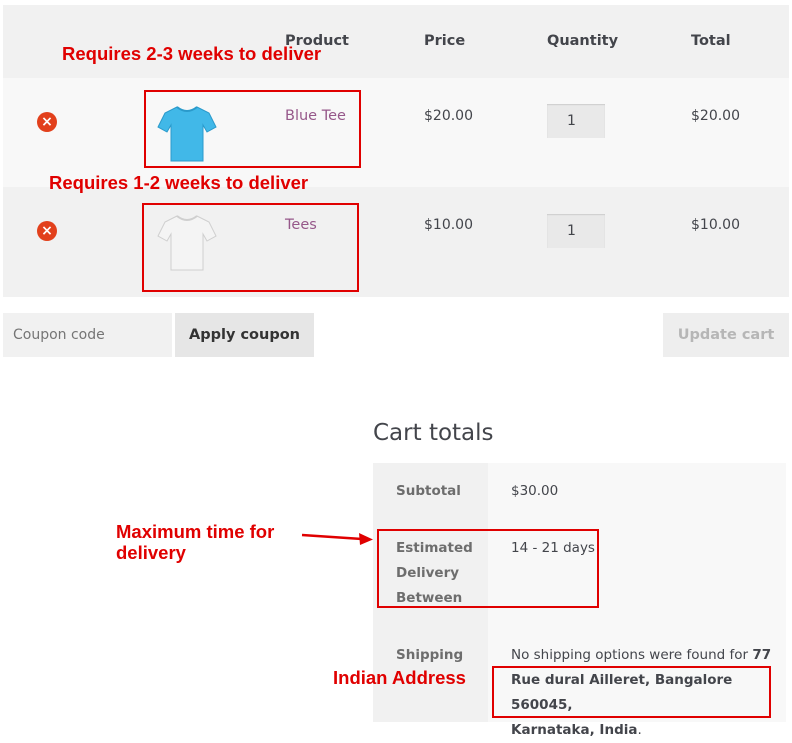 This screenshot has height=743, width=792. What do you see at coordinates (337, 539) in the screenshot?
I see `annotation-arrow-icon` at bounding box center [337, 539].